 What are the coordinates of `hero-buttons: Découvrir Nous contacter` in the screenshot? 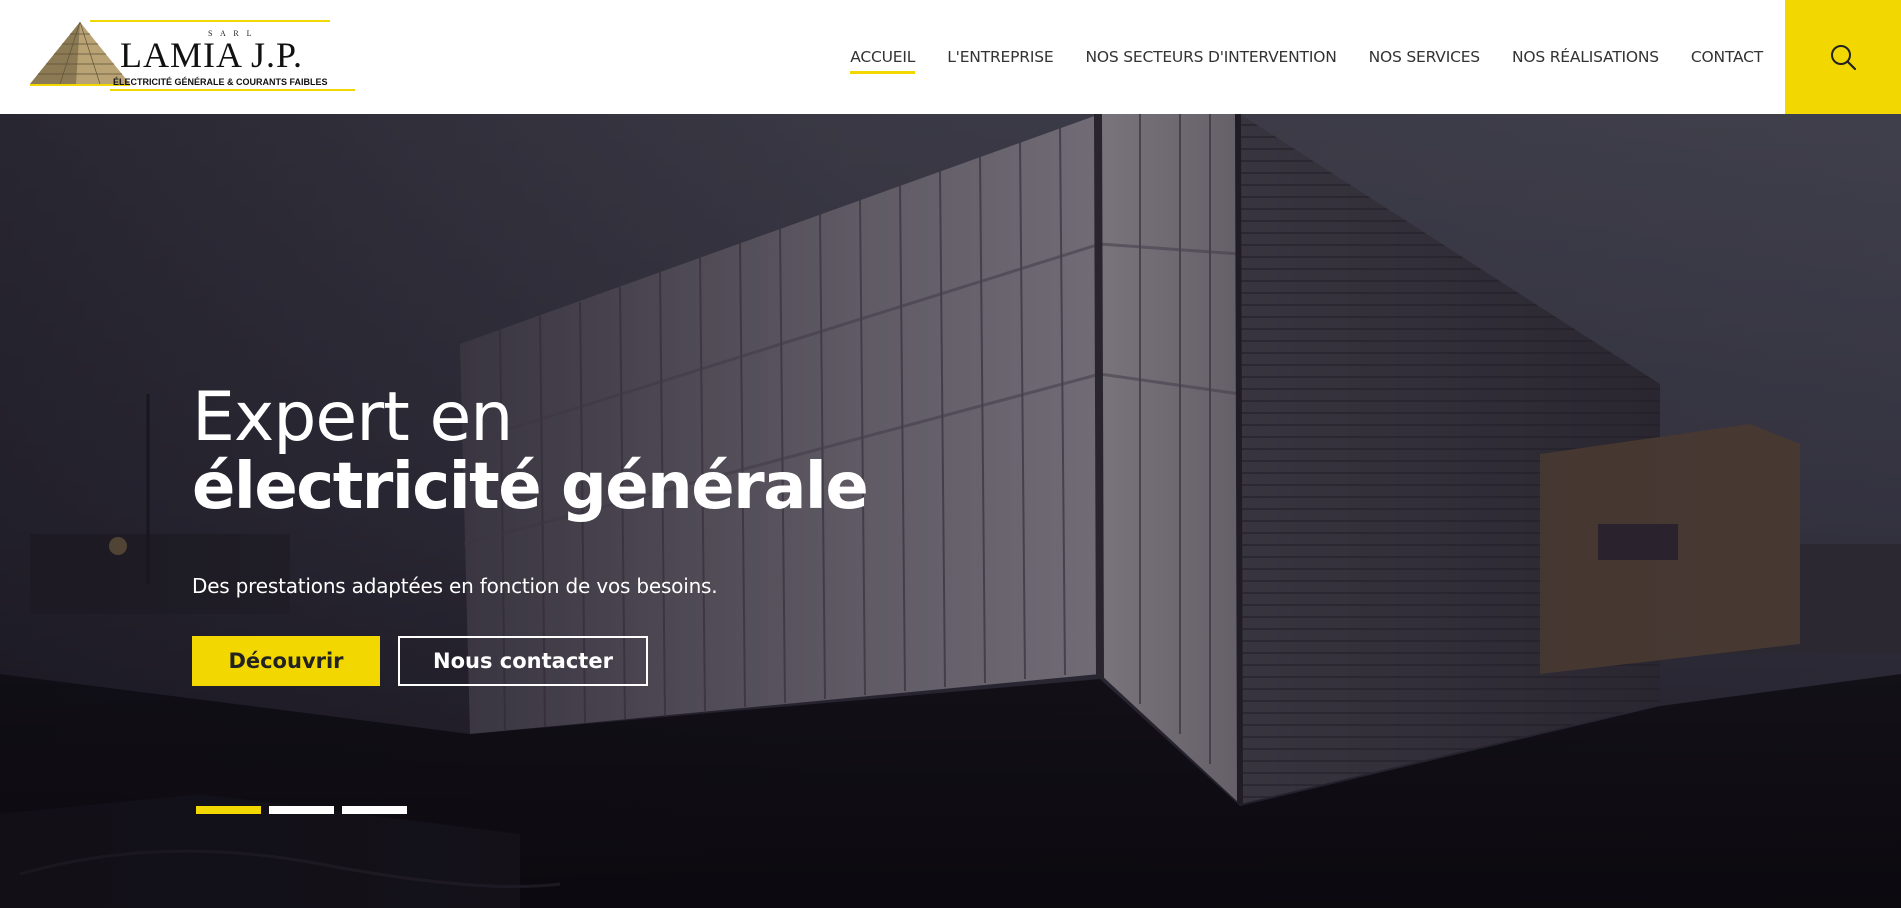 It's located at (529, 661).